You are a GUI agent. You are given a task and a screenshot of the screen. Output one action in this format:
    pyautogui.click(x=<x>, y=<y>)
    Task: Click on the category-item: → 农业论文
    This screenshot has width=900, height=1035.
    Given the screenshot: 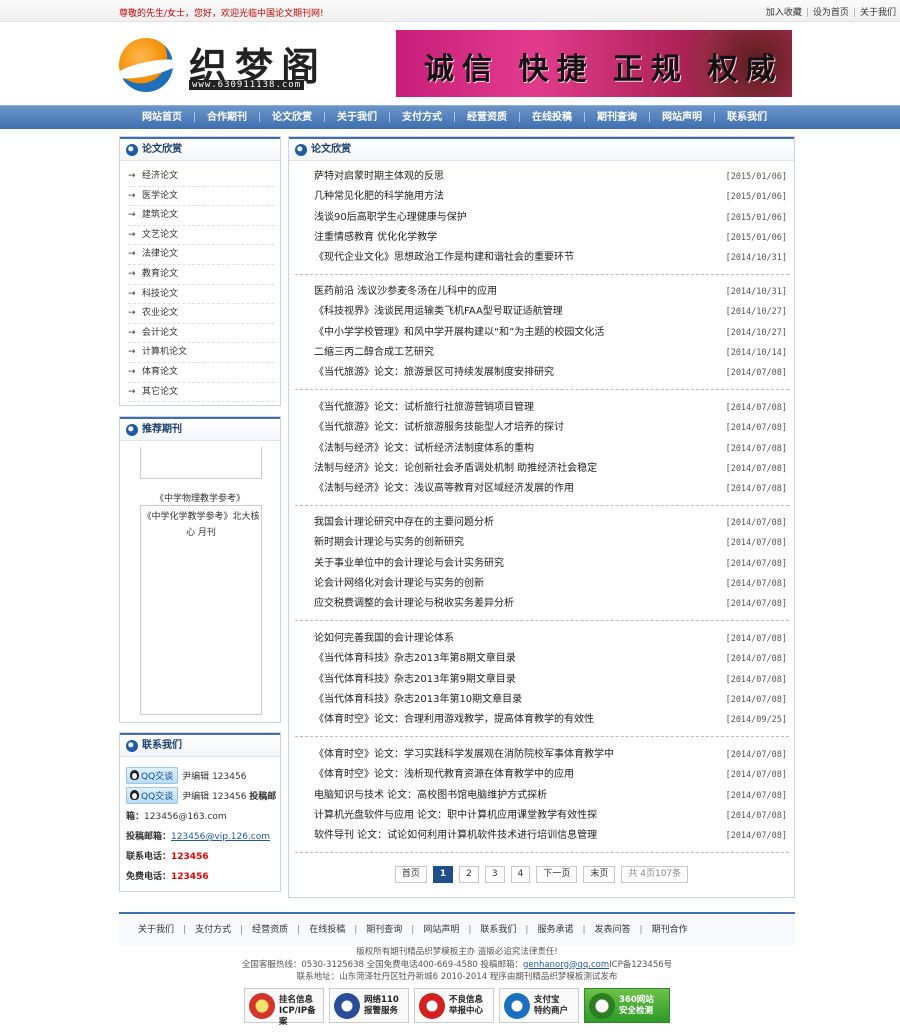 What is the action you would take?
    pyautogui.click(x=201, y=314)
    